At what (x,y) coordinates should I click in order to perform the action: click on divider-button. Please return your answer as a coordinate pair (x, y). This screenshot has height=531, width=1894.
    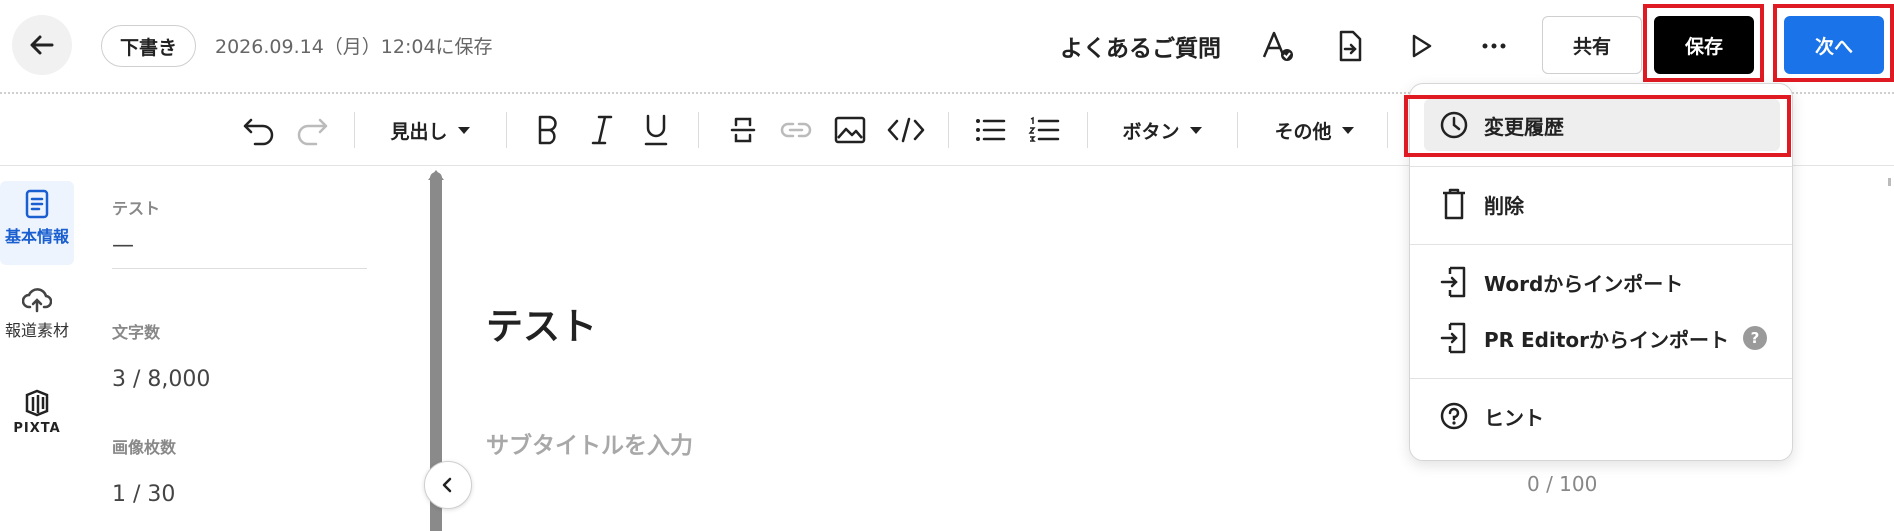
    Looking at the image, I should click on (743, 130).